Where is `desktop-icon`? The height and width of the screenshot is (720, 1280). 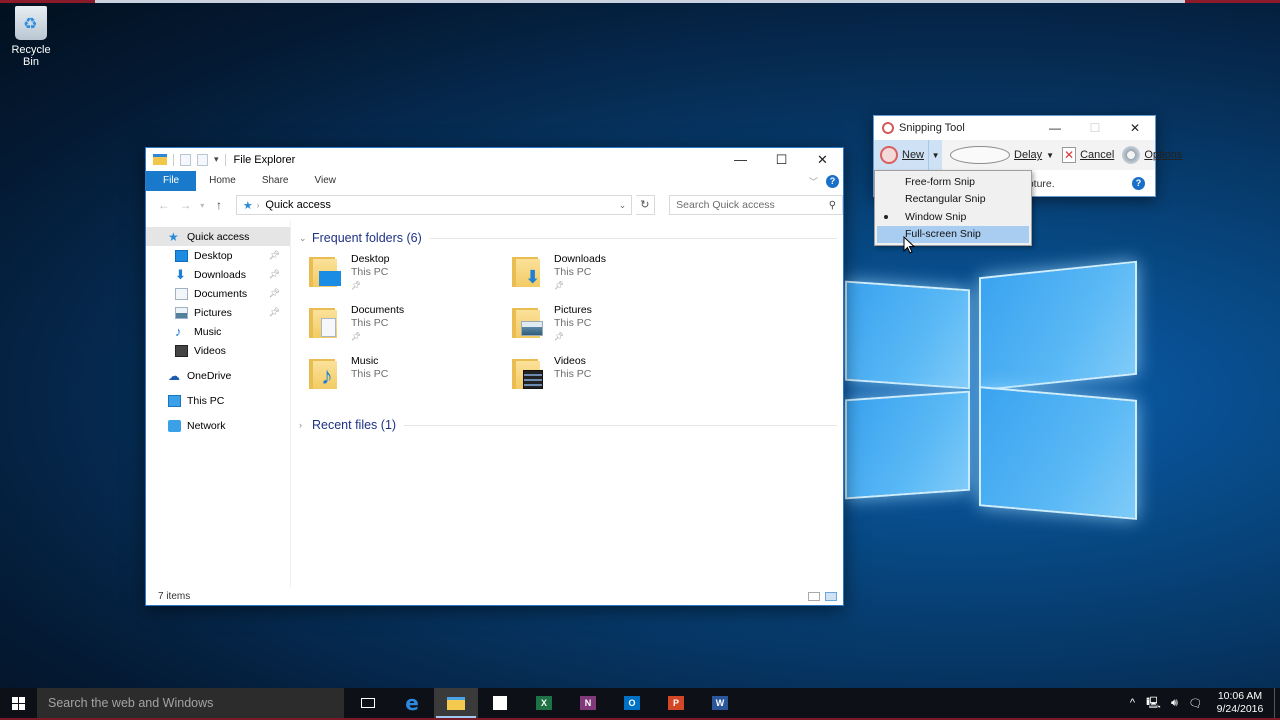
desktop-icon is located at coordinates (181, 255).